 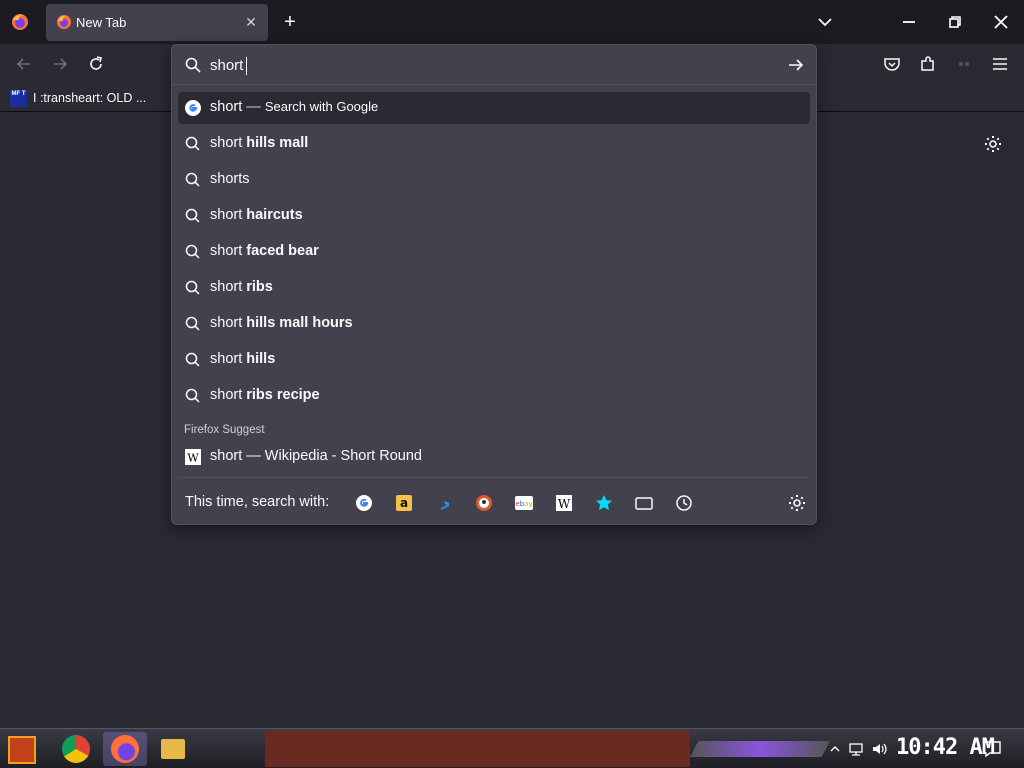 What do you see at coordinates (282, 251) in the screenshot?
I see `result-completion: faced bear` at bounding box center [282, 251].